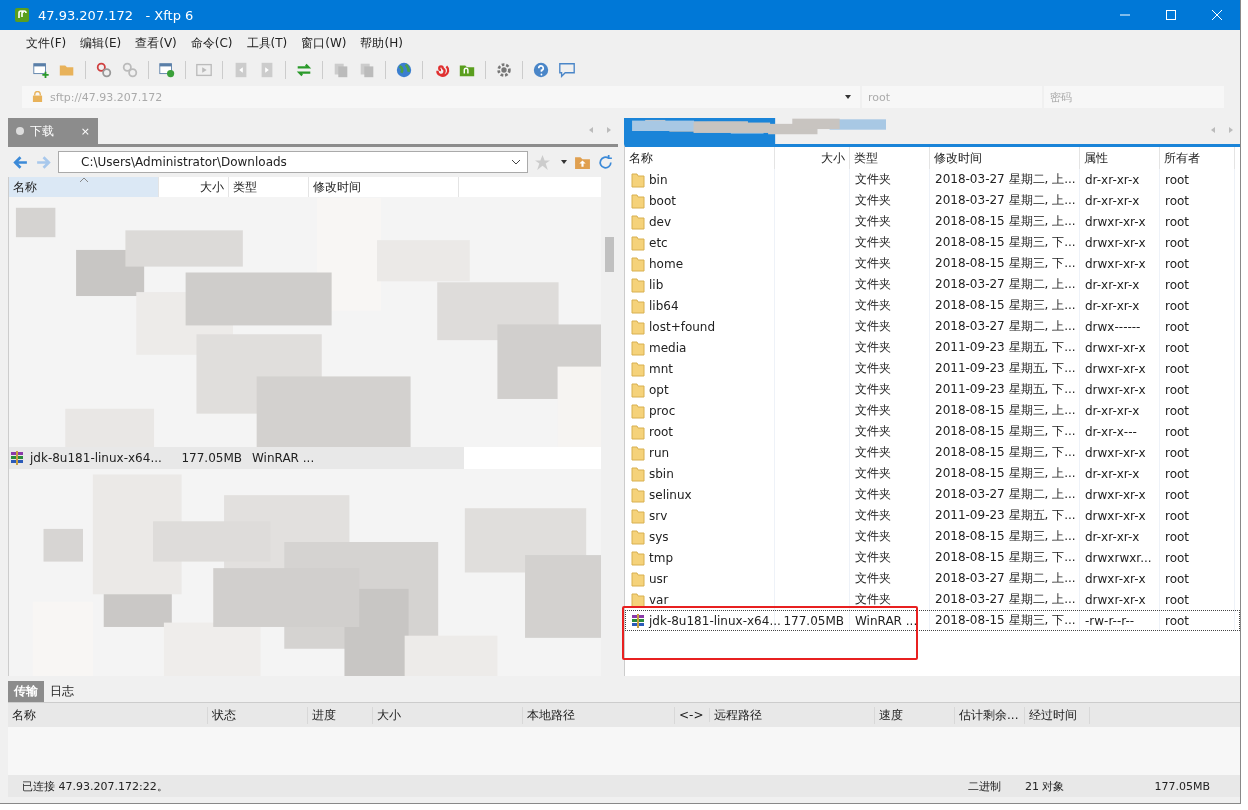 This screenshot has height=810, width=1248. Describe the element at coordinates (22, 15) in the screenshot. I see `app-icon` at that location.